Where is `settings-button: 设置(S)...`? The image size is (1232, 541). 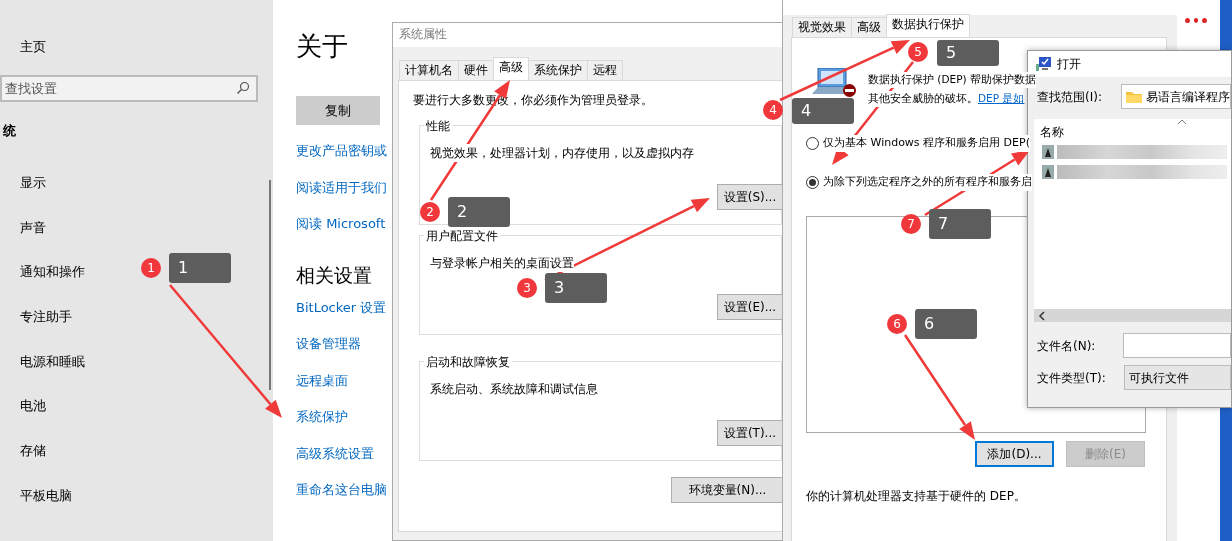 settings-button: 设置(S)... is located at coordinates (750, 197).